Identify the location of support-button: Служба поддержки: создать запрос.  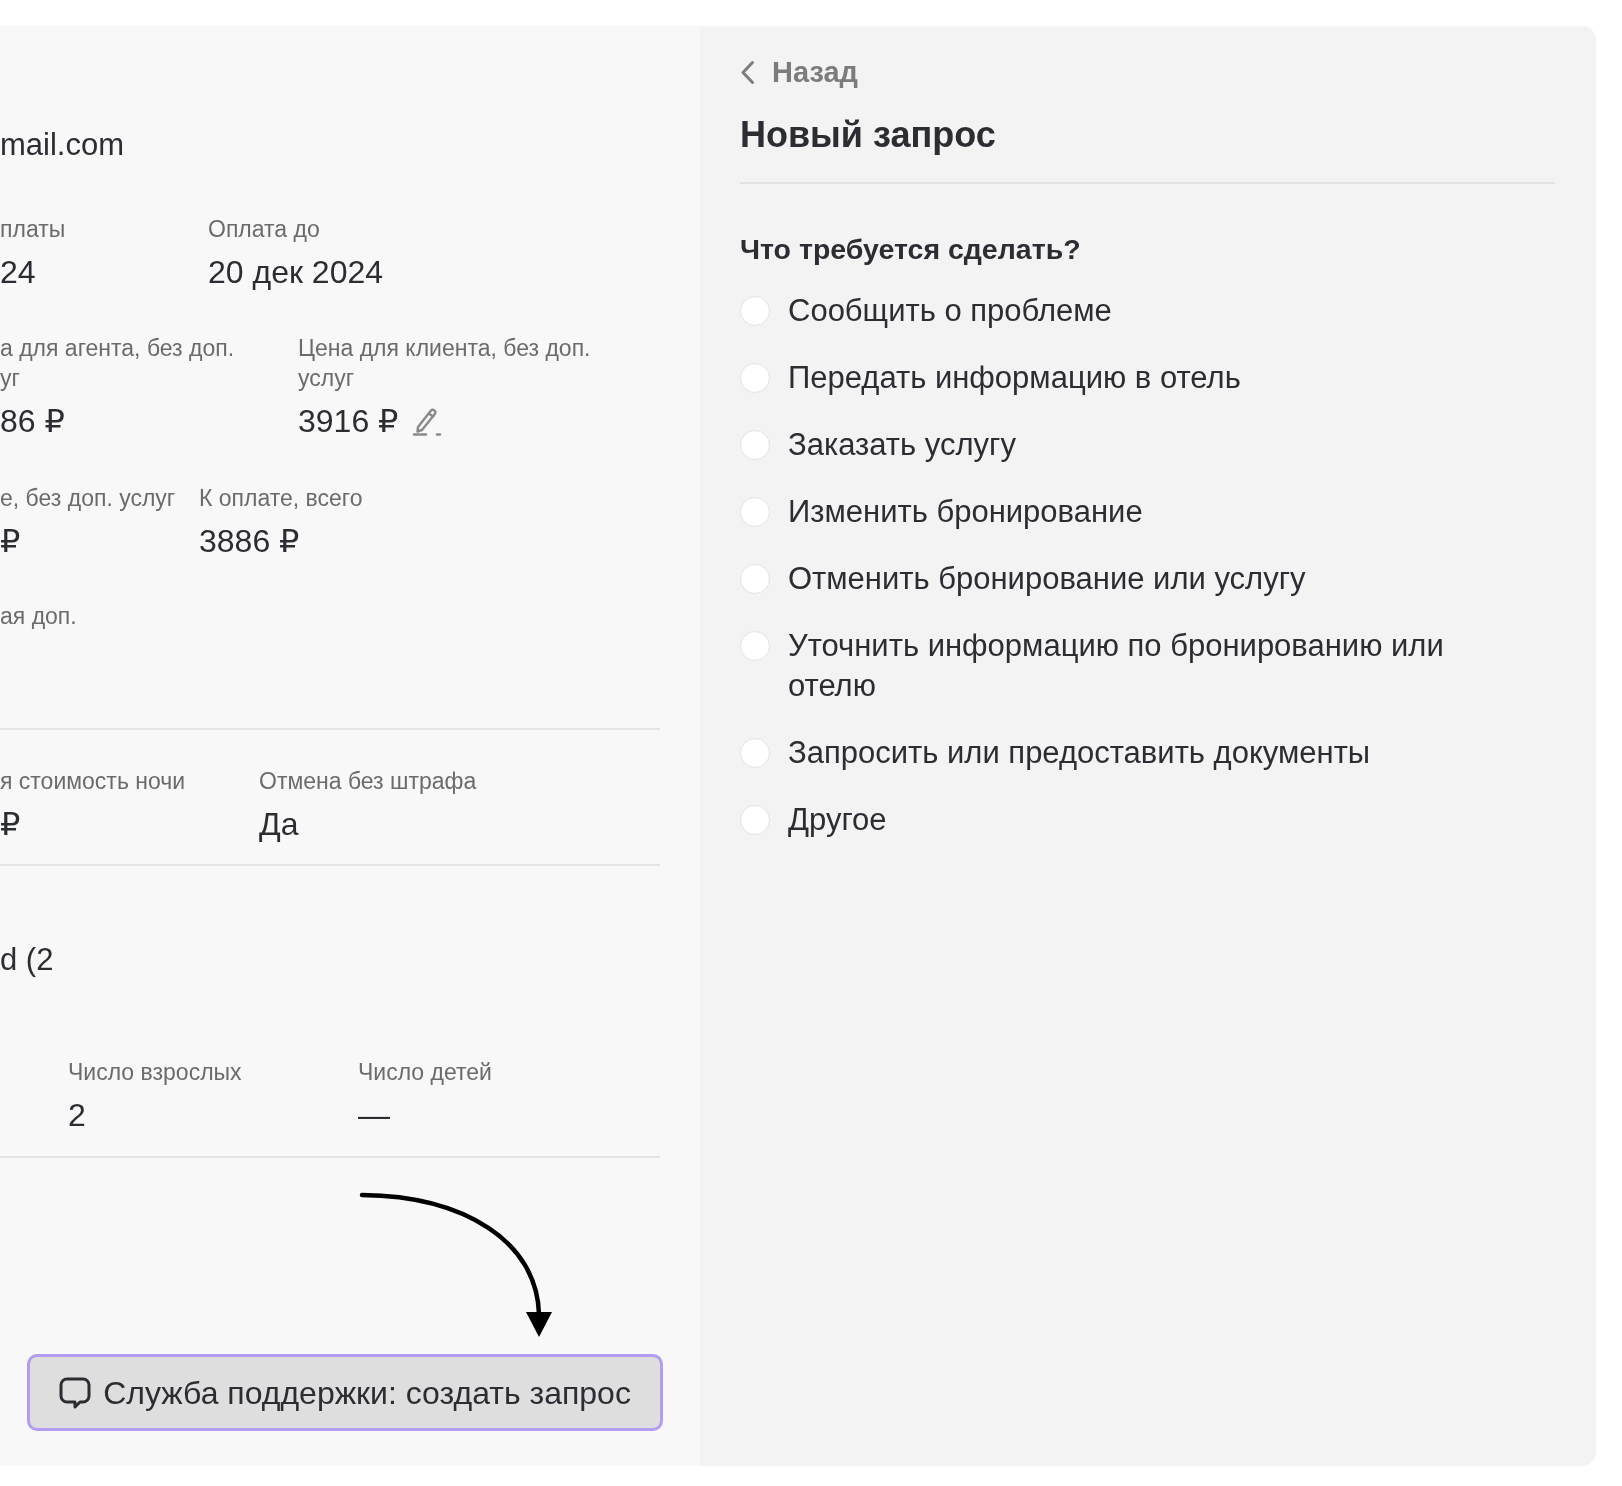
(345, 1392).